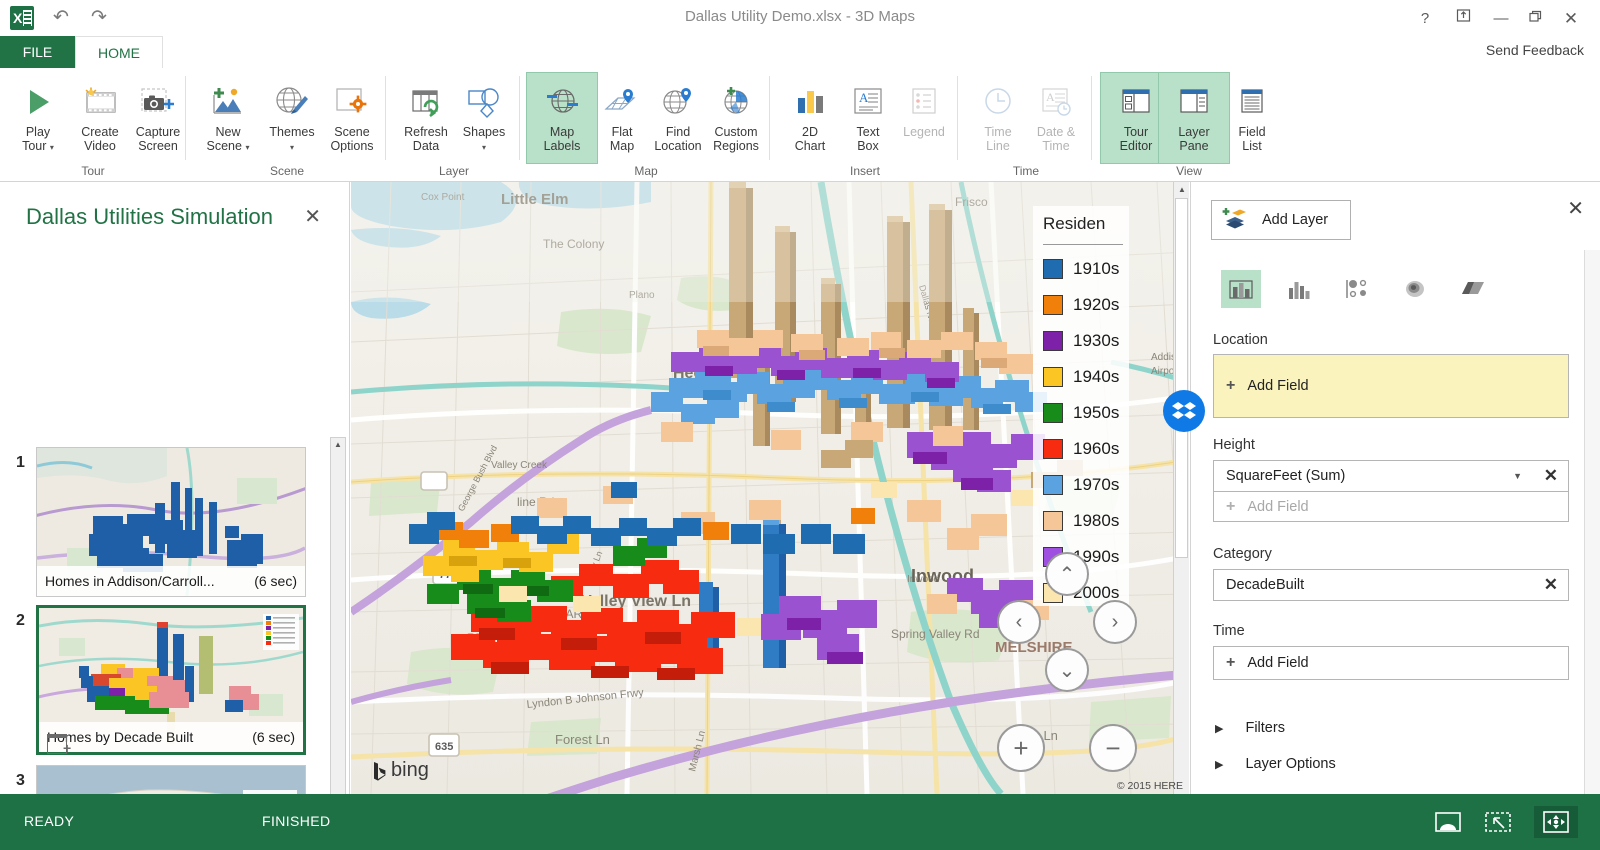  What do you see at coordinates (484, 118) in the screenshot?
I see `ribbon-button-shapes: Shapes ▾` at bounding box center [484, 118].